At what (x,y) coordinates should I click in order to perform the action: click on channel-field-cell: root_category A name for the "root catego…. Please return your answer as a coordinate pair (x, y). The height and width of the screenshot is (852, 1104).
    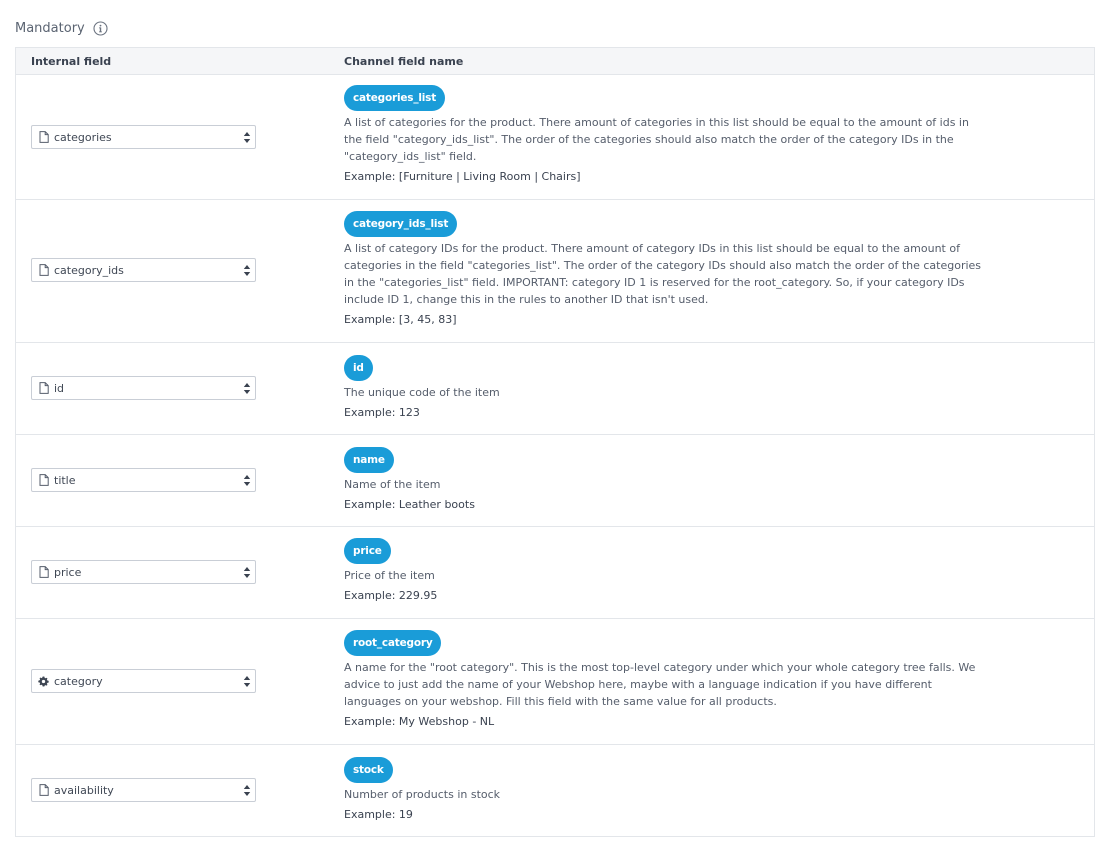
    Looking at the image, I should click on (664, 680).